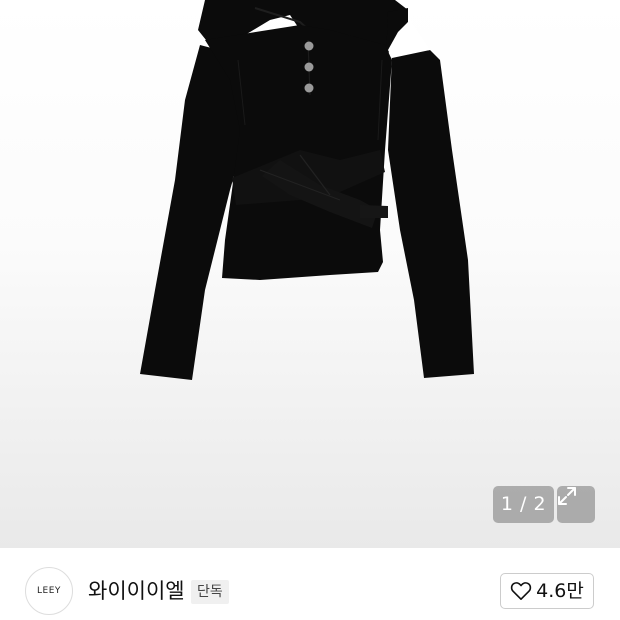 The image size is (620, 620). I want to click on shop-name: 와이이이엘, so click(136, 591).